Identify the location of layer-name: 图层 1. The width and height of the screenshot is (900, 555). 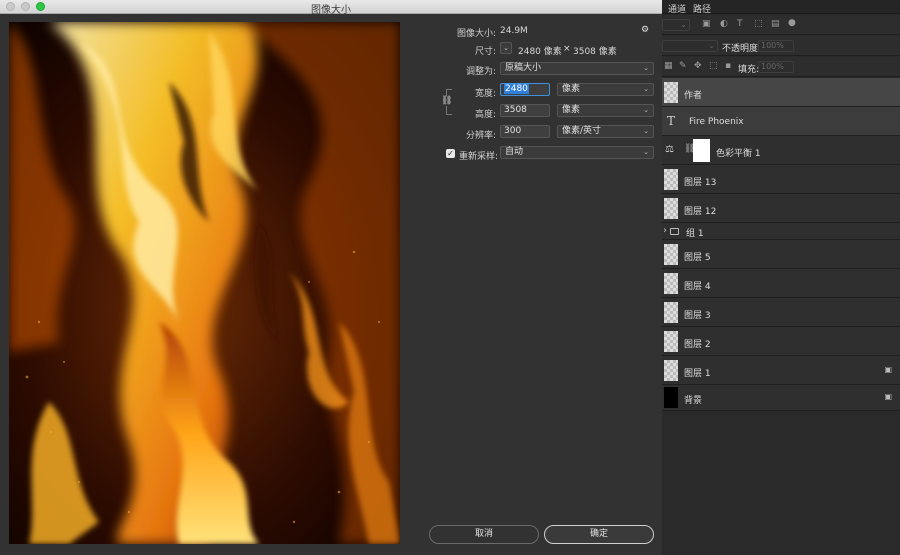
(697, 374).